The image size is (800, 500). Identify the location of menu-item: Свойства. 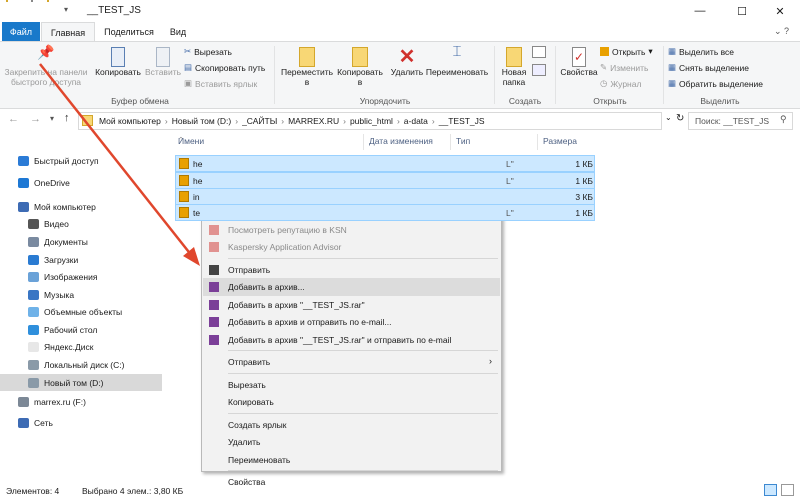
(351, 482).